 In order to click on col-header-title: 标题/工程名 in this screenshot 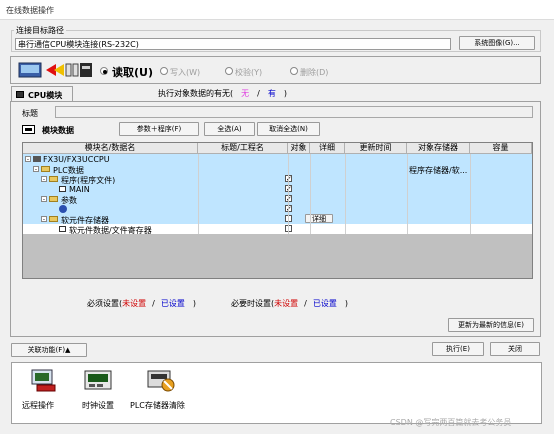, I will do `click(243, 148)`.